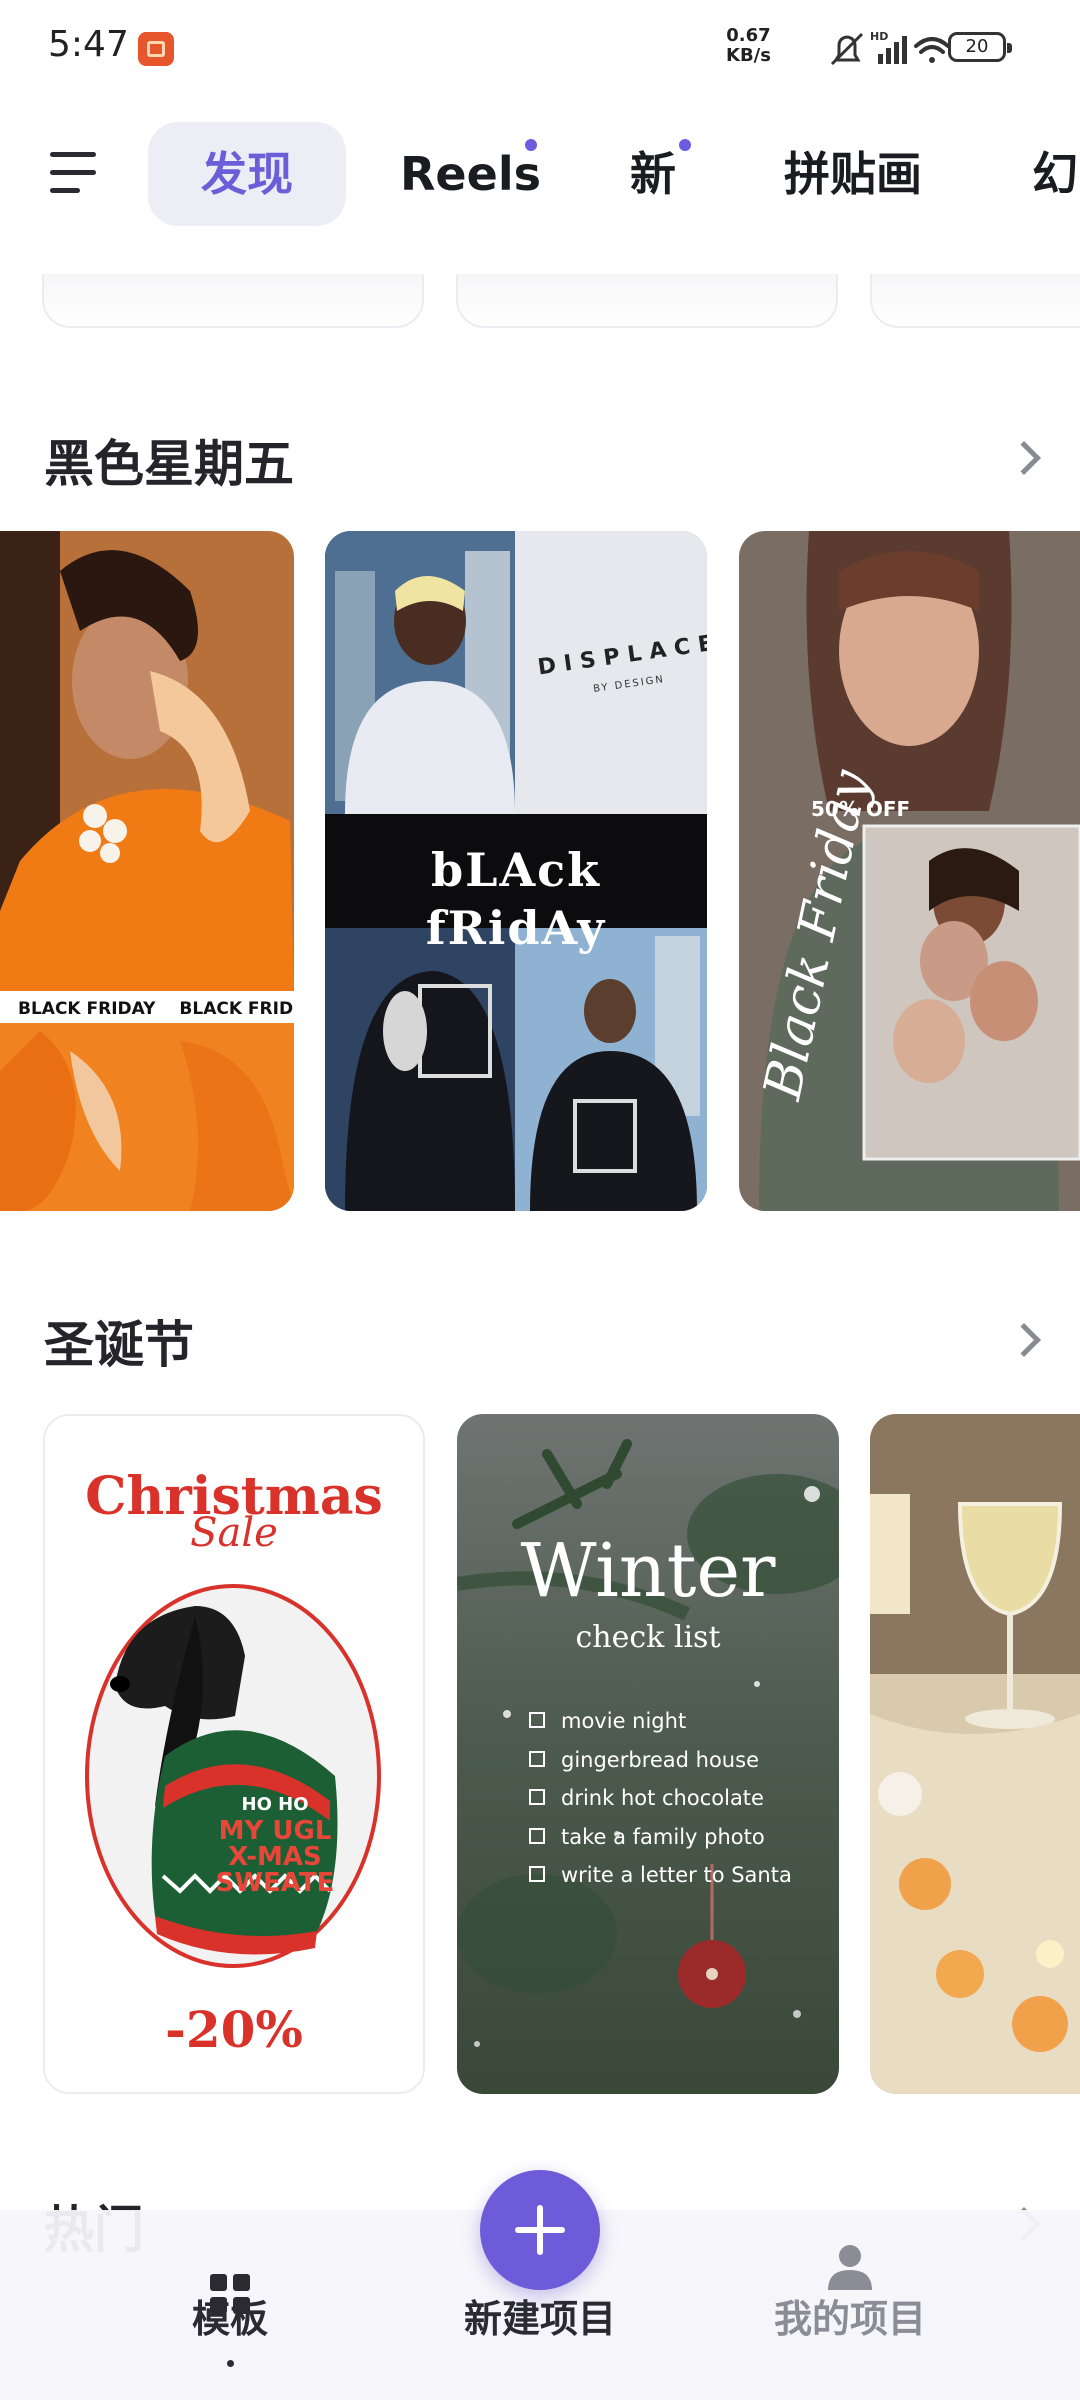 The image size is (1080, 2400). Describe the element at coordinates (119, 1345) in the screenshot. I see `section-title-christmas: 圣诞节` at that location.